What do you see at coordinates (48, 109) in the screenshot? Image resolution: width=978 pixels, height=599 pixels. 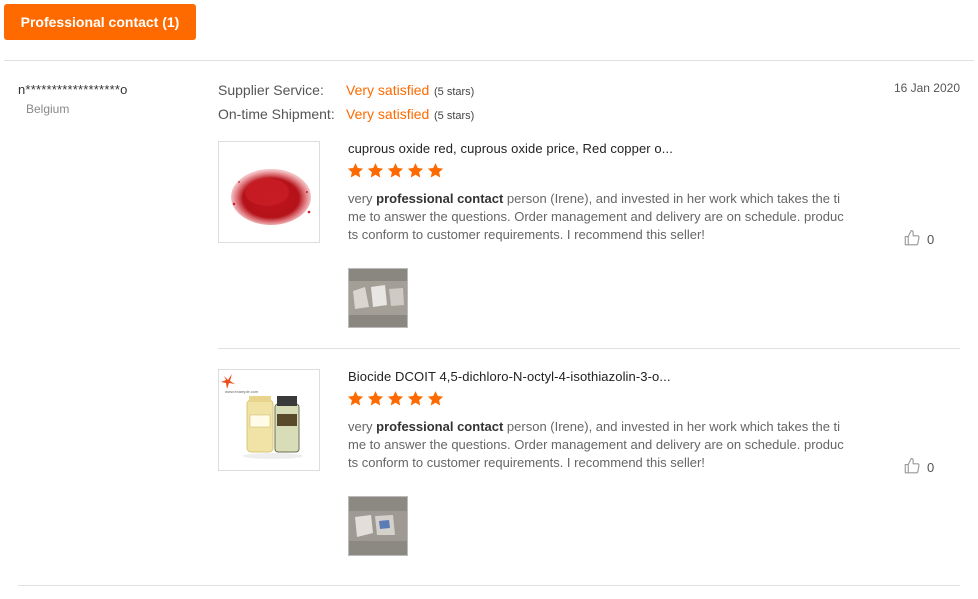 I see `buyer-country: Belgium` at bounding box center [48, 109].